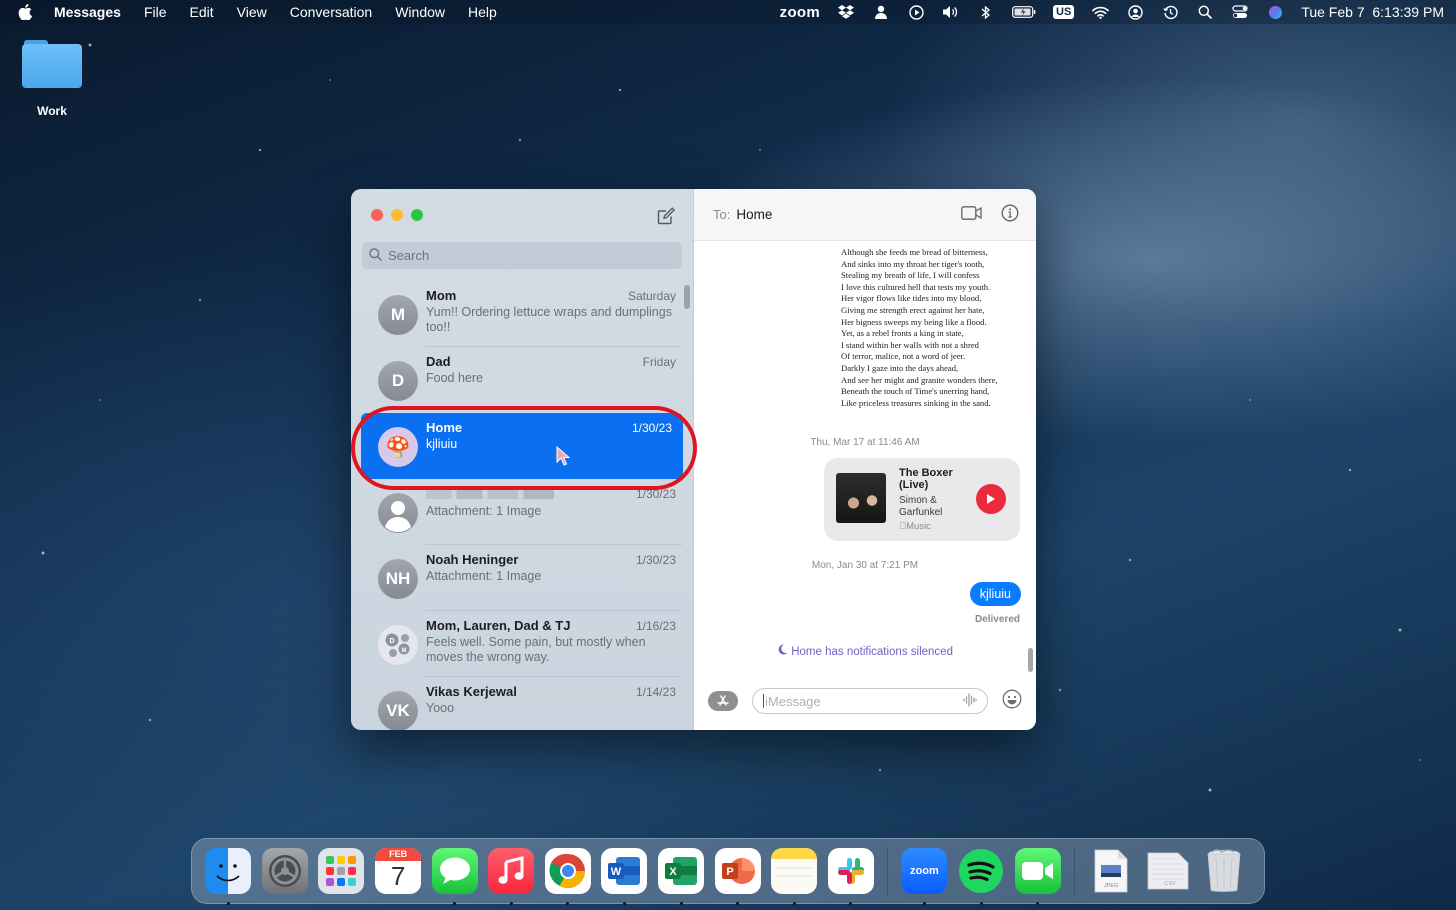 This screenshot has height=910, width=1456. What do you see at coordinates (729, 872) in the screenshot?
I see `svg-text: P` at bounding box center [729, 872].